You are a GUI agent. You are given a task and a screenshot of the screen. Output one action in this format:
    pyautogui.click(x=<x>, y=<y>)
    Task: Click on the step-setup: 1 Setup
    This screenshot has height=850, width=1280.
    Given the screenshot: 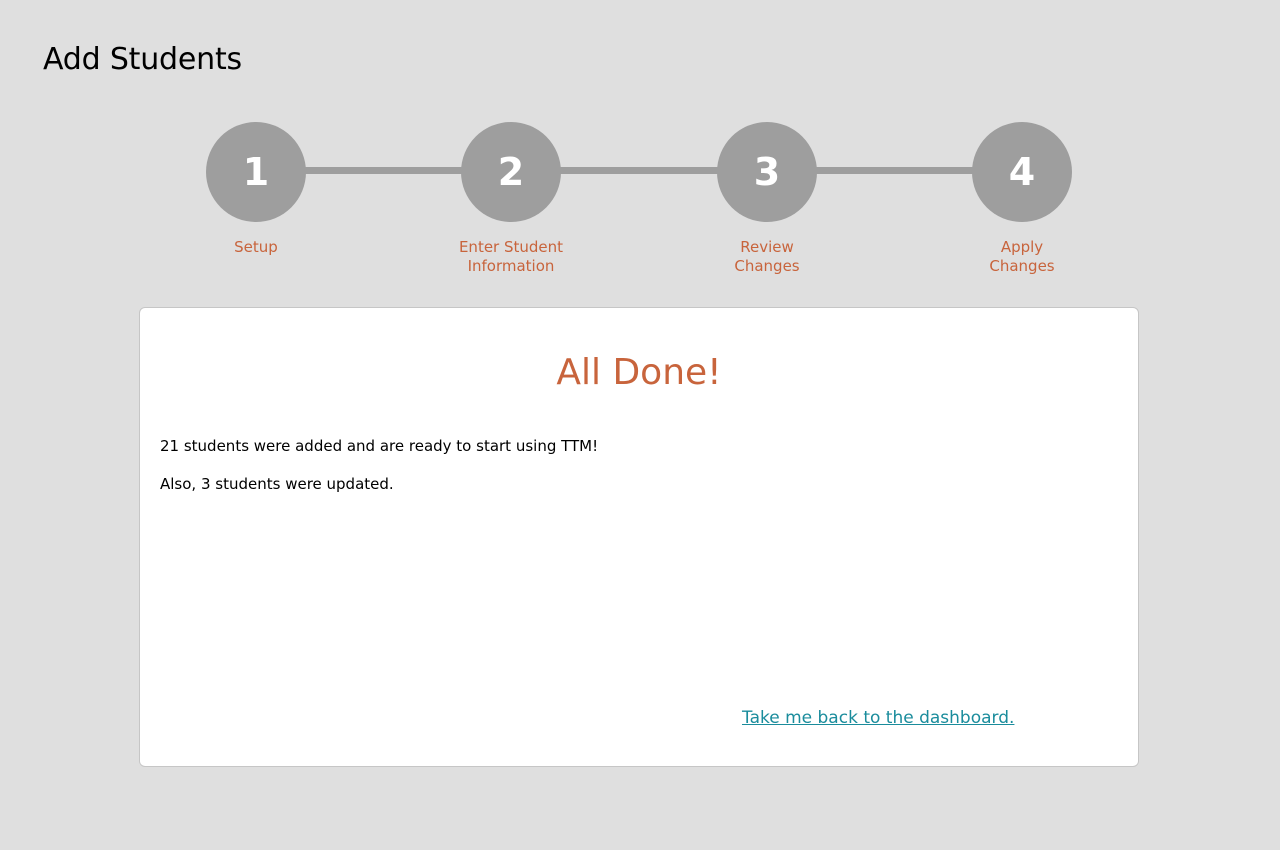 What is the action you would take?
    pyautogui.click(x=256, y=189)
    